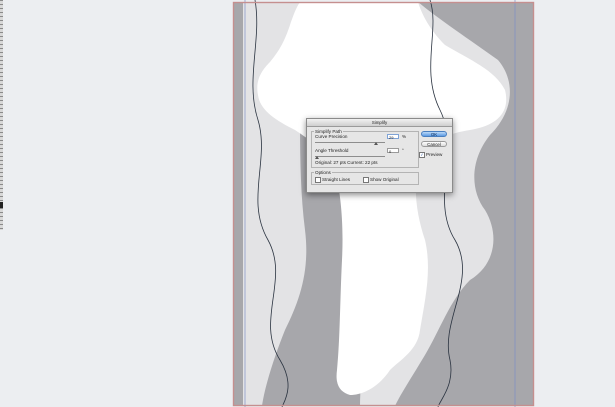 The height and width of the screenshot is (407, 615). I want to click on angle-threshold-unit: °, so click(403, 150).